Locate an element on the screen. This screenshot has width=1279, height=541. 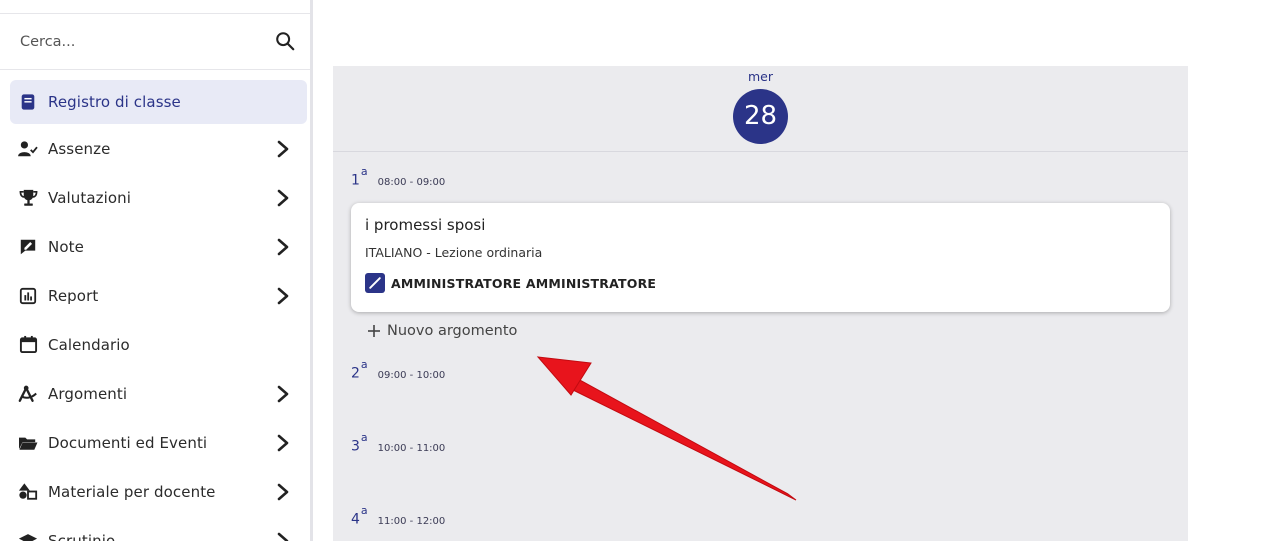
sidebar-item-argomenti: Argomenti is located at coordinates (155, 393).